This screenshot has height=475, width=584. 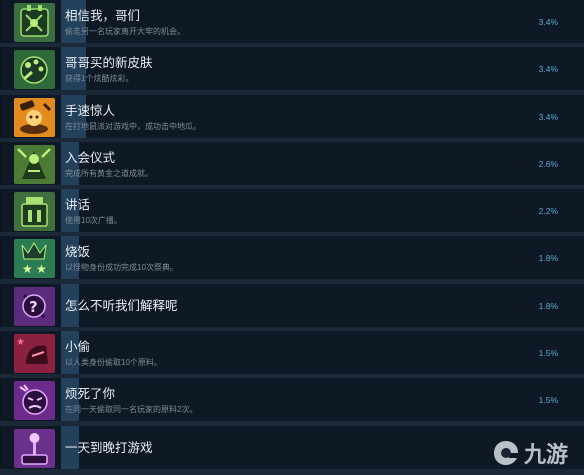 What do you see at coordinates (34, 354) in the screenshot?
I see `thief-icon: ★` at bounding box center [34, 354].